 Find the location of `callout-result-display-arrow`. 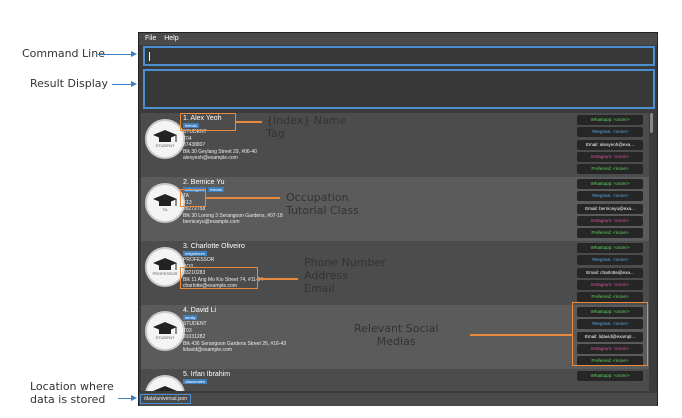

callout-result-display-arrow is located at coordinates (124, 84).